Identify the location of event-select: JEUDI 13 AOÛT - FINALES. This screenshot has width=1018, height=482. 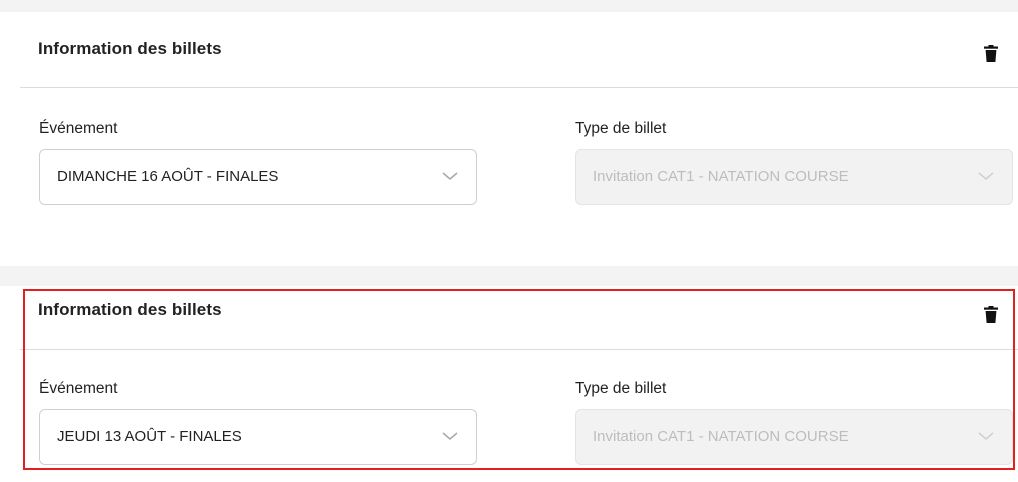
(258, 437).